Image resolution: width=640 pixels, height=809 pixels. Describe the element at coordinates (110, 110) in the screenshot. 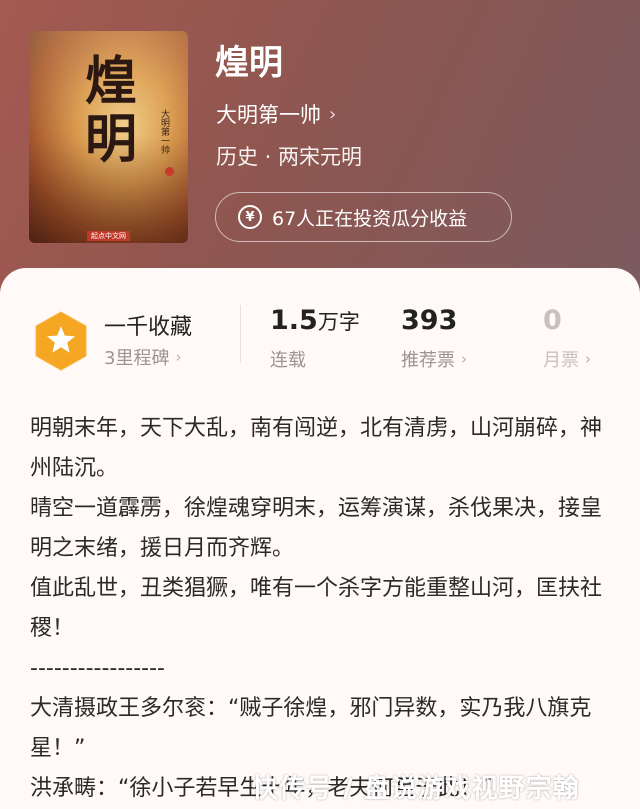

I see `cover-title: 煌明` at that location.